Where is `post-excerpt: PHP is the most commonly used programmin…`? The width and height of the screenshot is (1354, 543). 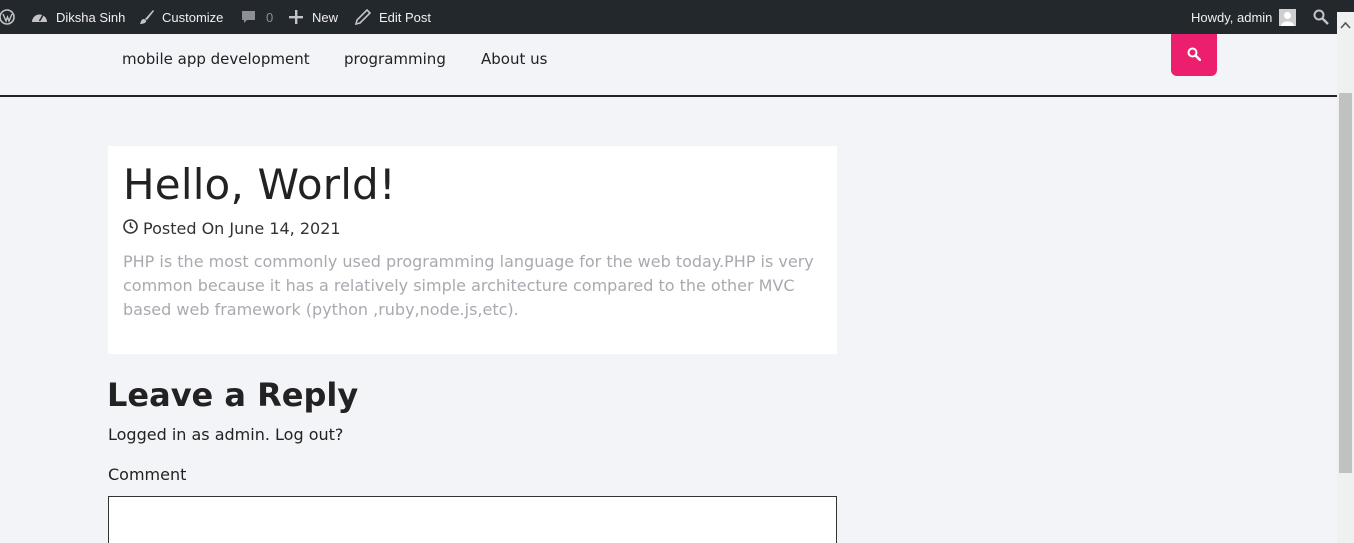
post-excerpt: PHP is the most commonly used programmin… is located at coordinates (468, 285).